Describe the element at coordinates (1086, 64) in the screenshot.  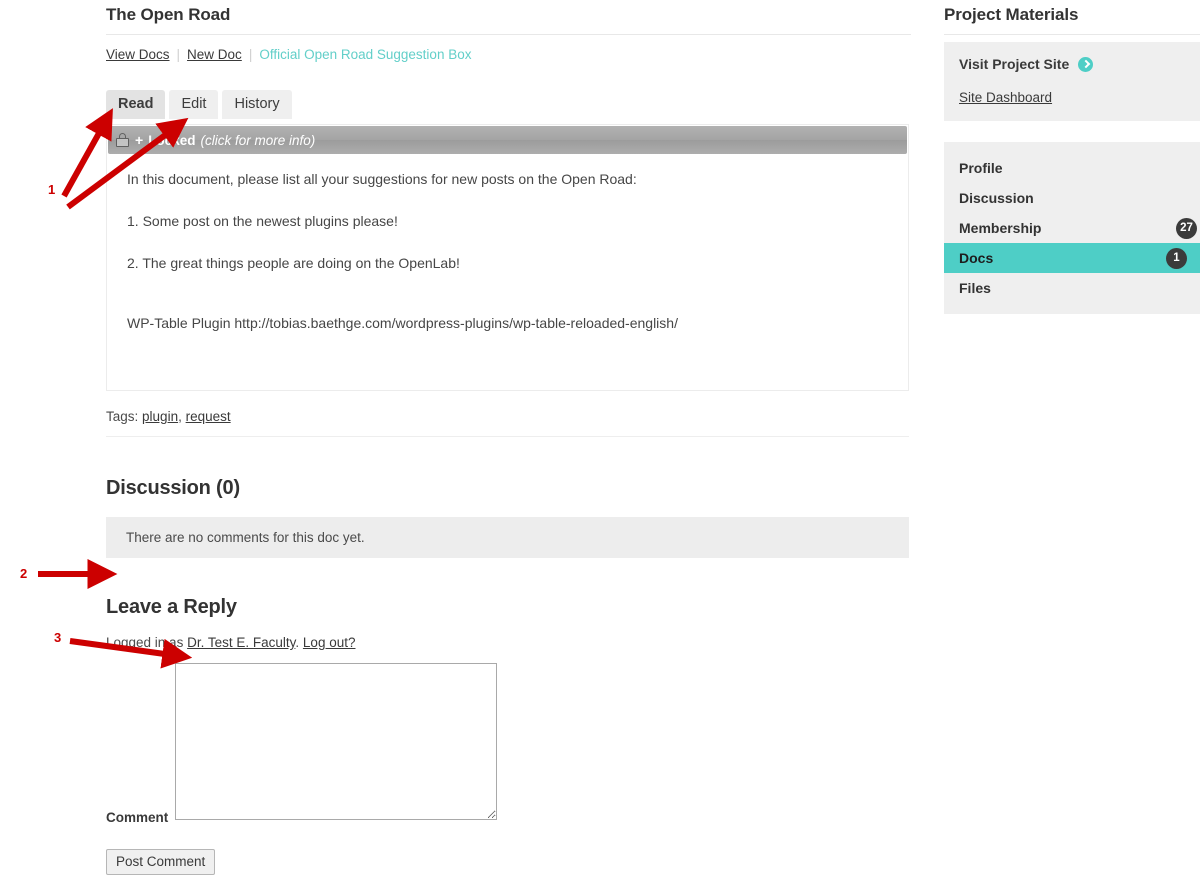
I see `arrow-circle-right-icon` at that location.